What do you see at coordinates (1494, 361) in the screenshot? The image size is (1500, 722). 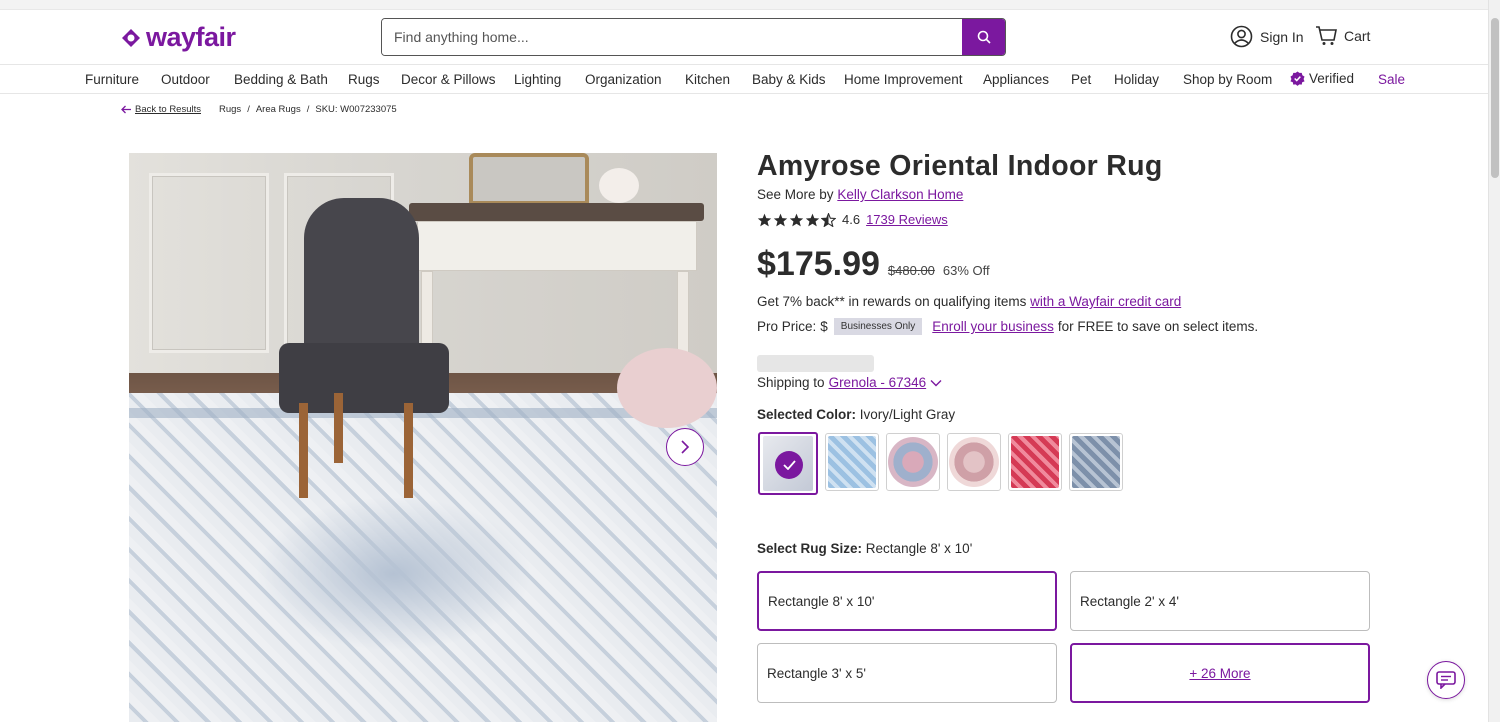 I see `page-scrollbar` at bounding box center [1494, 361].